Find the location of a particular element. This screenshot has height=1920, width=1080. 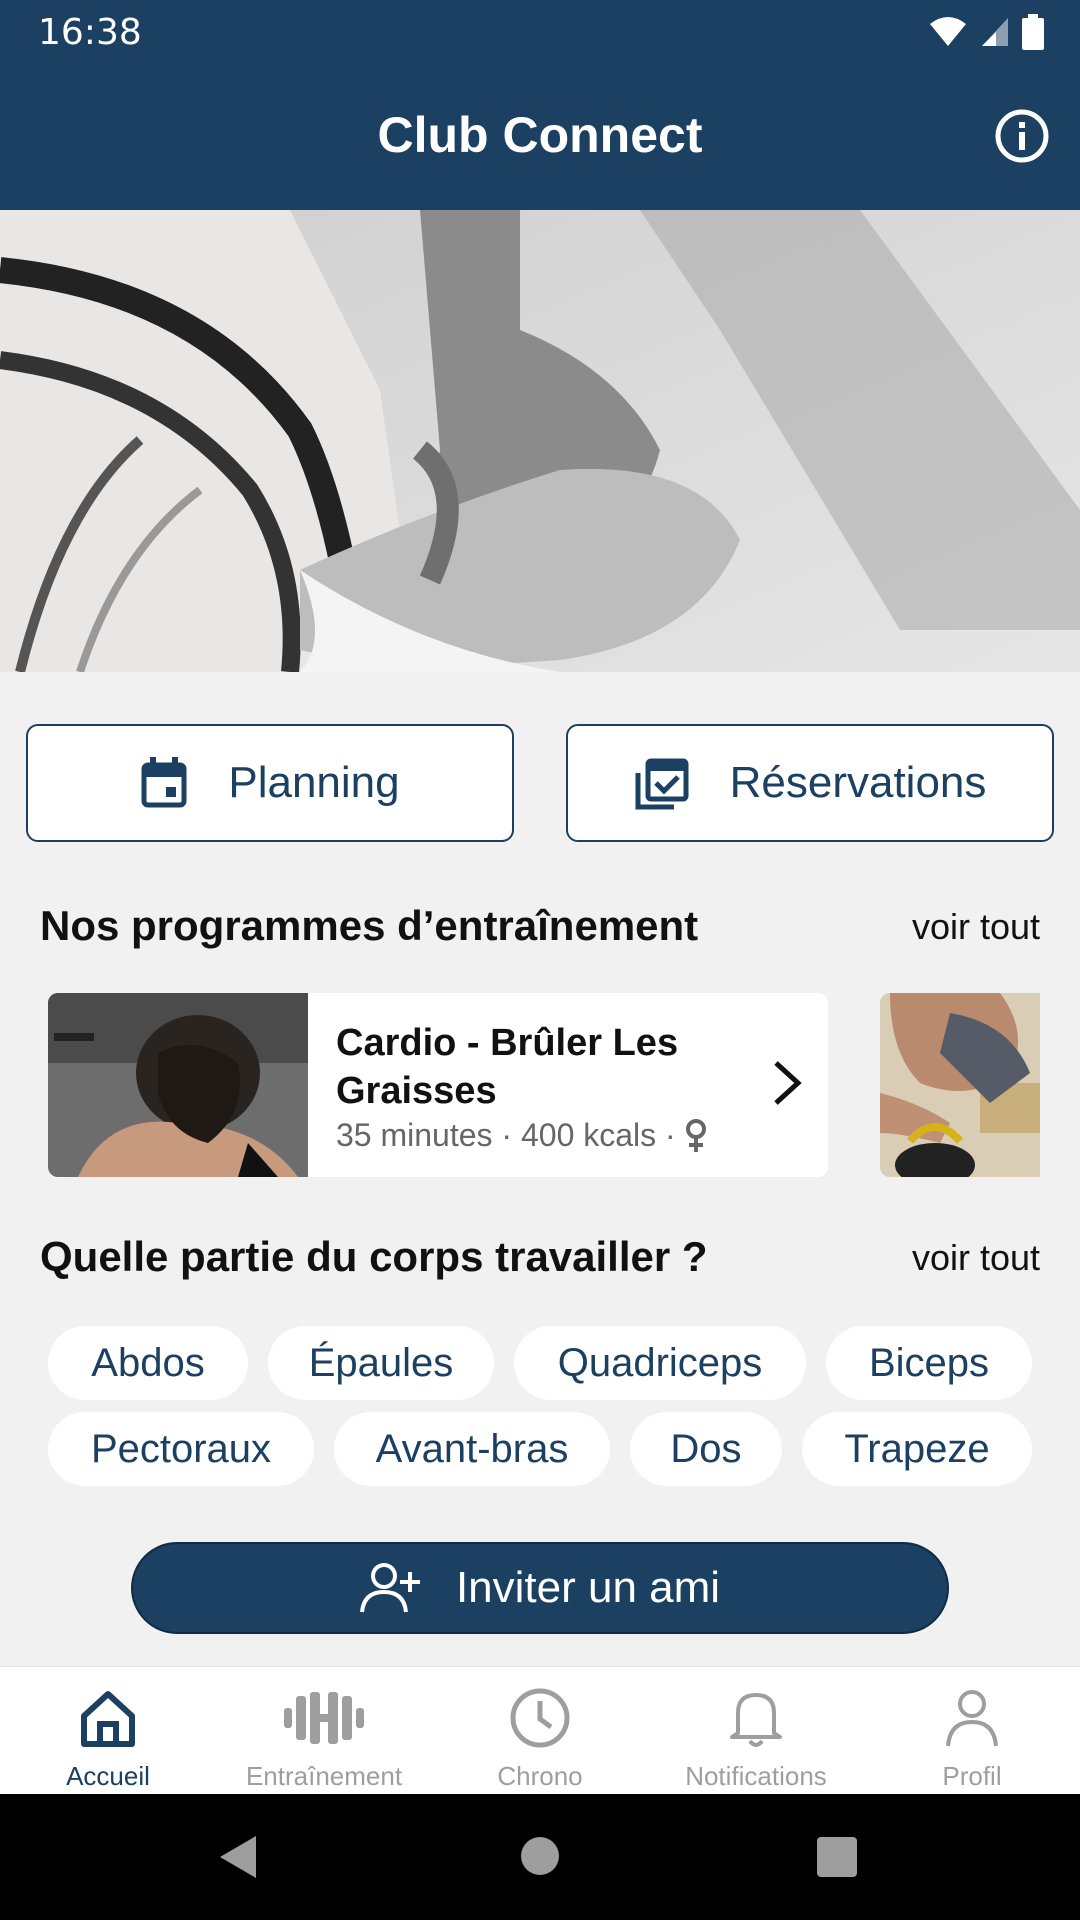

reservations-label: Réservations is located at coordinates (858, 782).